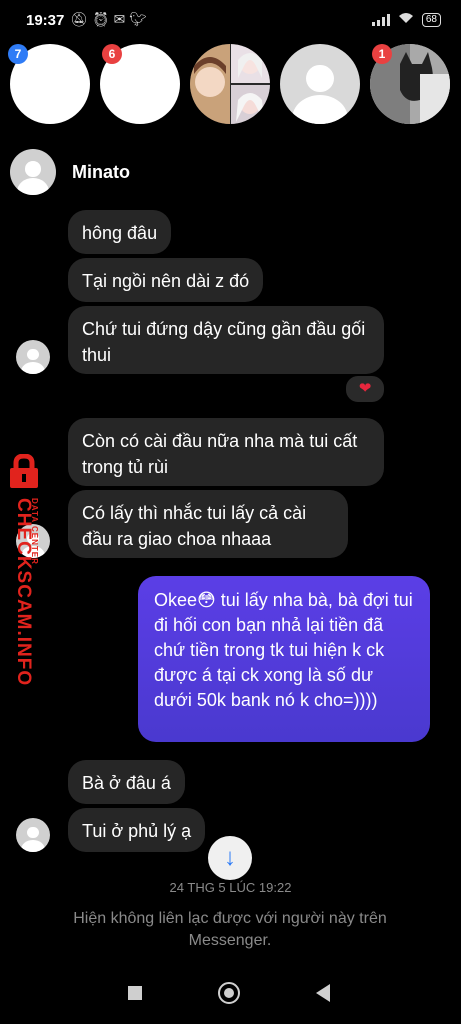  Describe the element at coordinates (135, 993) in the screenshot. I see `recent-apps-button` at that location.